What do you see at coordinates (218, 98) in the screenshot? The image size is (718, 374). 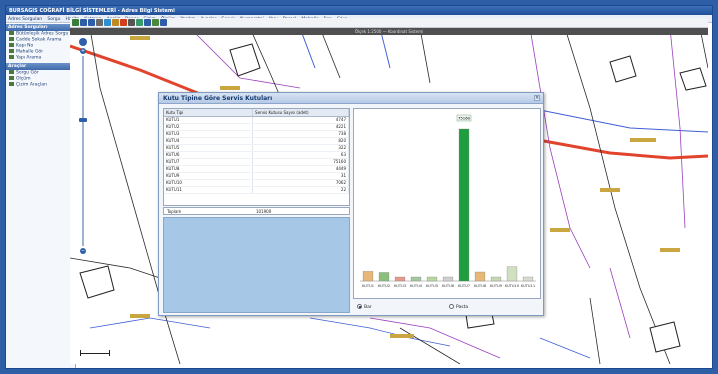 I see `dialog-title: Kutu Tipine Göre Servis Kutuları` at bounding box center [218, 98].